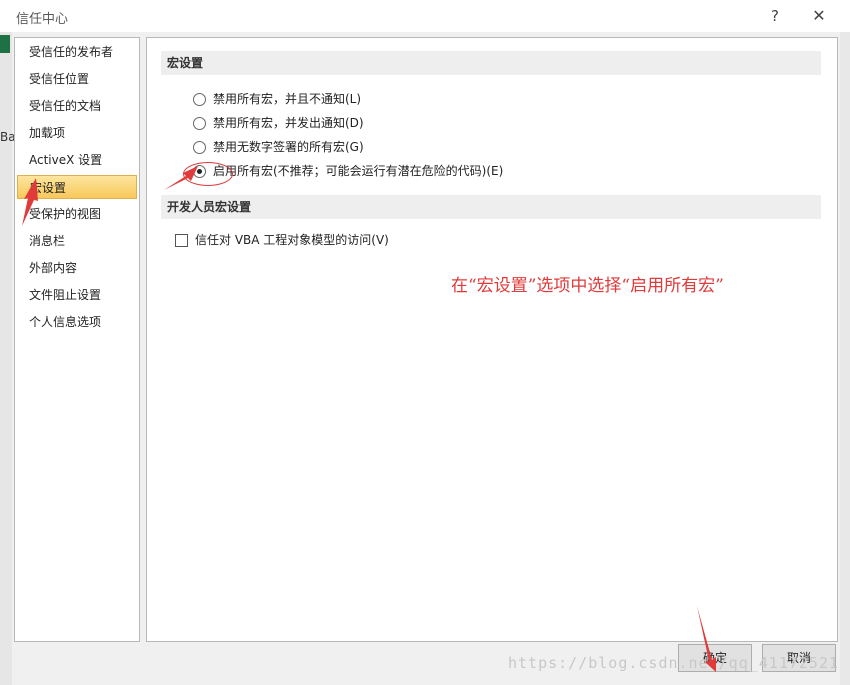  Describe the element at coordinates (775, 16) in the screenshot. I see `help-button: ?` at that location.